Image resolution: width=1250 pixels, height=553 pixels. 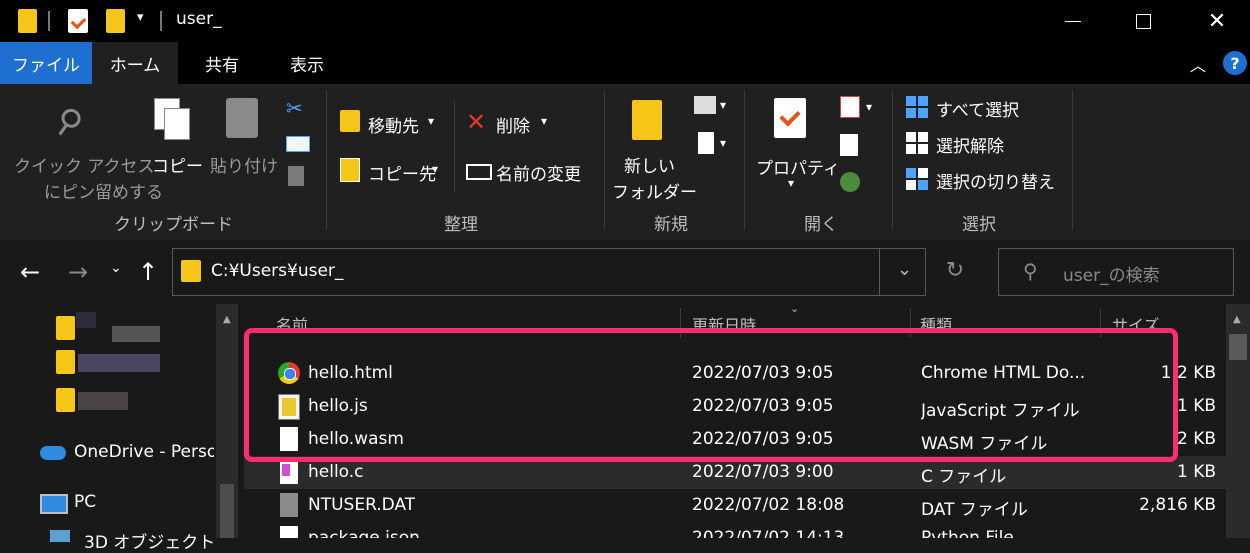 What do you see at coordinates (649, 164) in the screenshot?
I see `new-folder-label-1: 新しい` at bounding box center [649, 164].